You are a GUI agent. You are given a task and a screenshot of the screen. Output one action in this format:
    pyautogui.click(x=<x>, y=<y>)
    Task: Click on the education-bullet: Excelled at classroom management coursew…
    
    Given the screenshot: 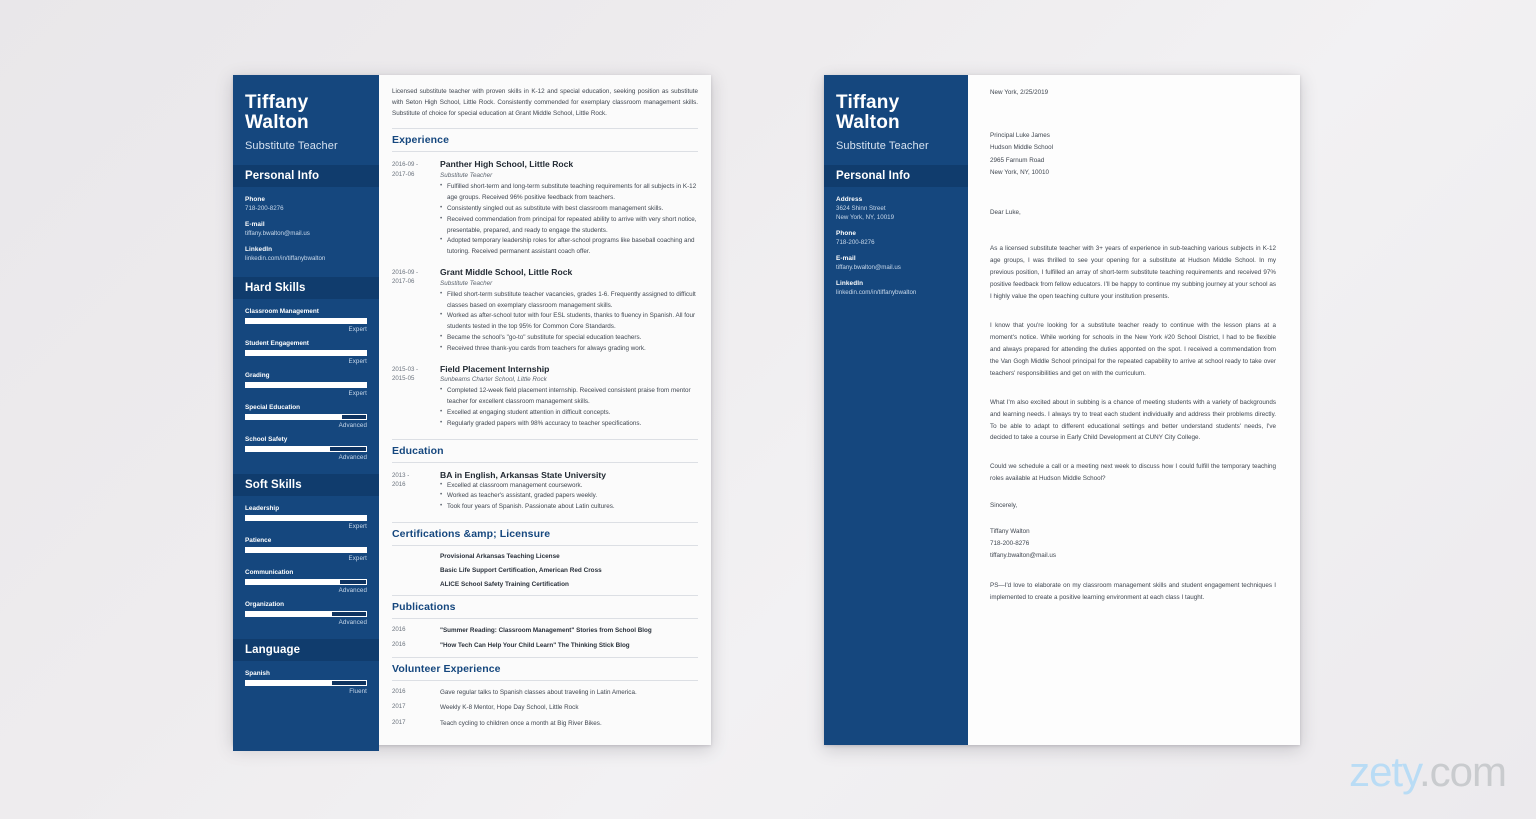 What is the action you would take?
    pyautogui.click(x=569, y=486)
    